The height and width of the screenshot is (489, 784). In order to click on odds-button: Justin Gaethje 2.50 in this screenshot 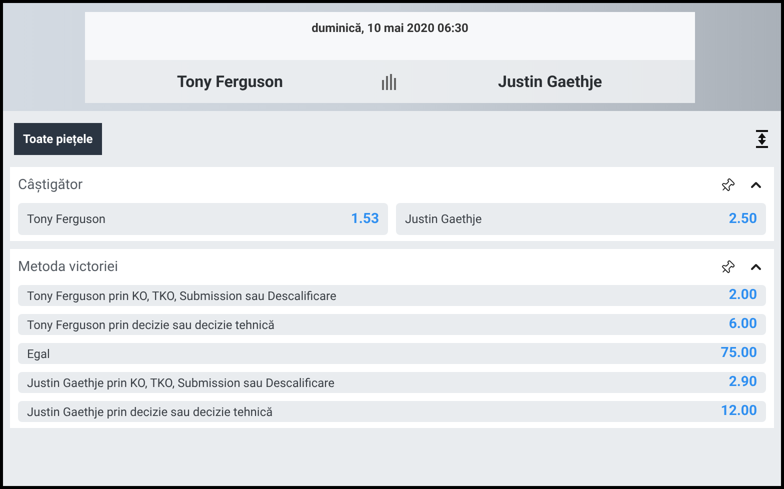, I will do `click(581, 219)`.